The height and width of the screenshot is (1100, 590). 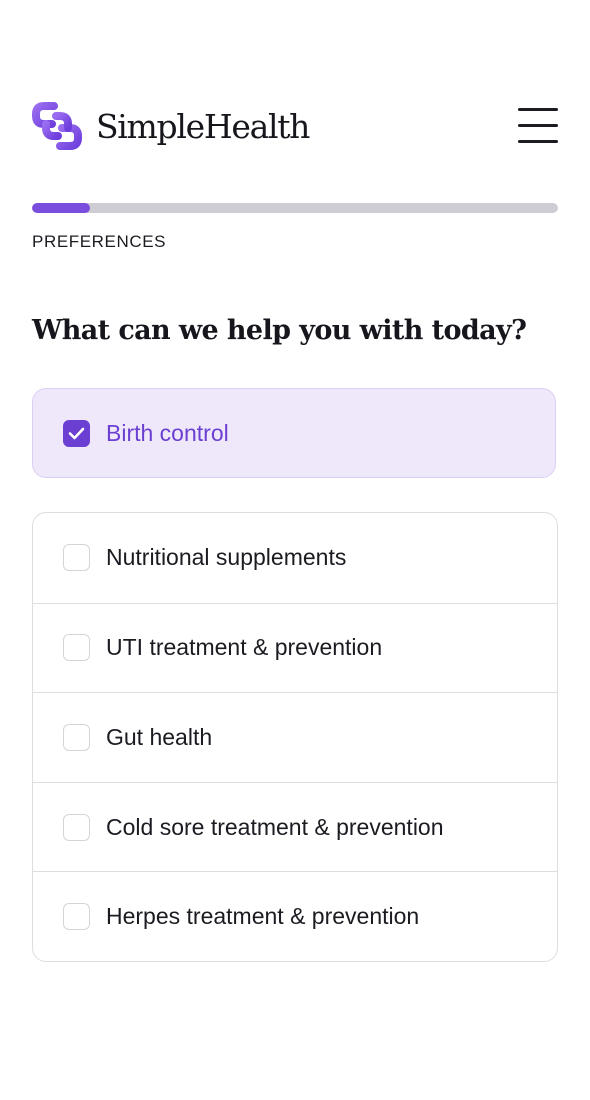 I want to click on option-label: Nutritional supplements, so click(x=226, y=557).